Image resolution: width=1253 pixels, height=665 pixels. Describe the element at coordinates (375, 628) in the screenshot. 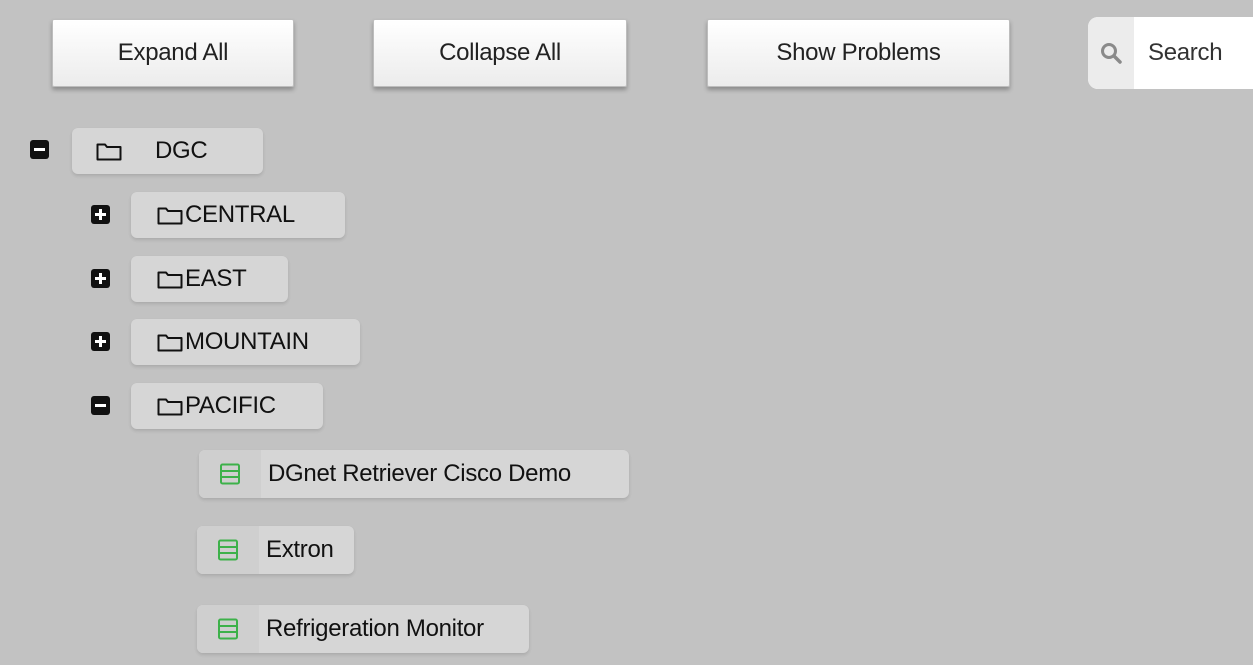

I see `device-label: Refrigeration Monitor` at that location.